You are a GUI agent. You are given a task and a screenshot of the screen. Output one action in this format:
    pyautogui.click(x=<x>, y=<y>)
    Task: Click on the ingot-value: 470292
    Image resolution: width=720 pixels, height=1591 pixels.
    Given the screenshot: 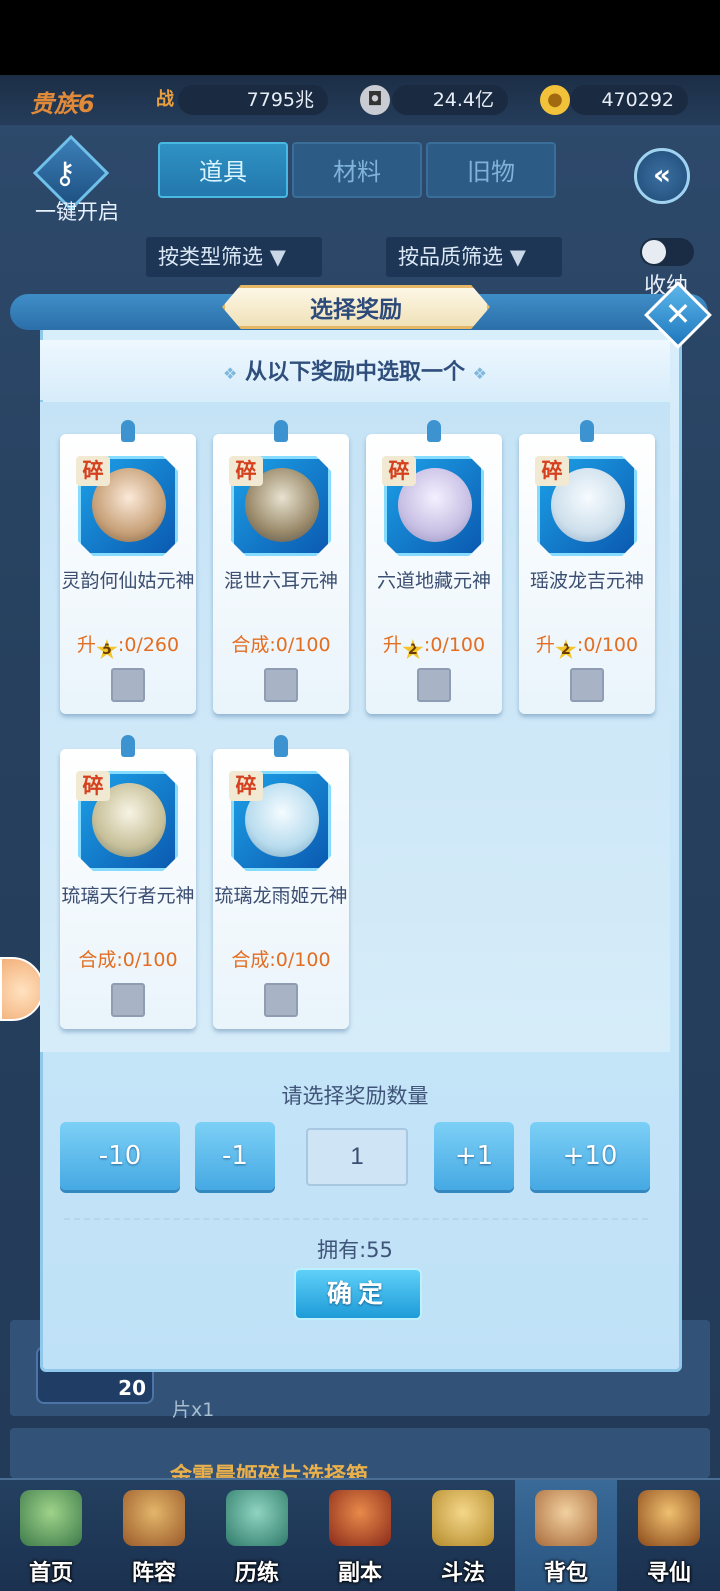 What is the action you would take?
    pyautogui.click(x=629, y=100)
    